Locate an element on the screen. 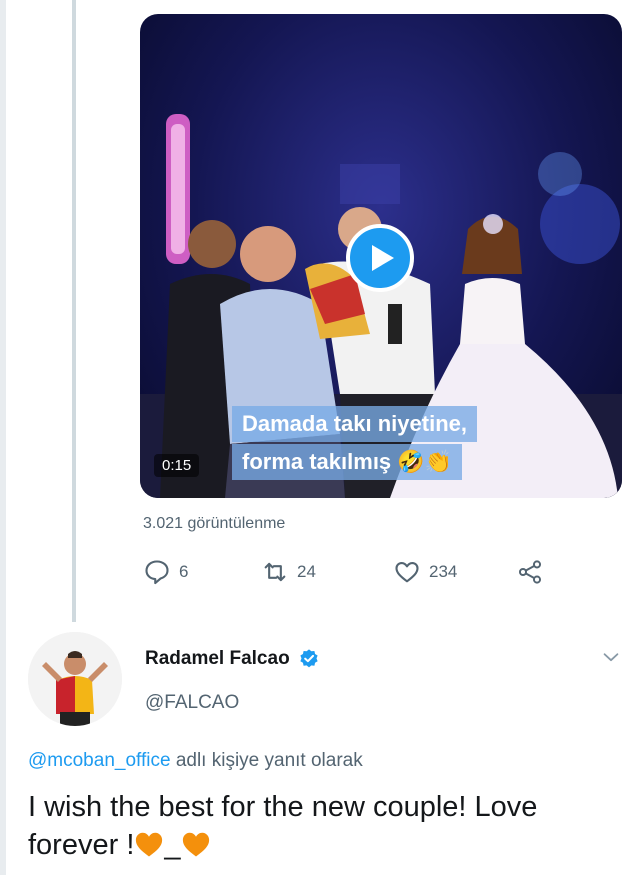  reply-button: 6 is located at coordinates (165, 572).